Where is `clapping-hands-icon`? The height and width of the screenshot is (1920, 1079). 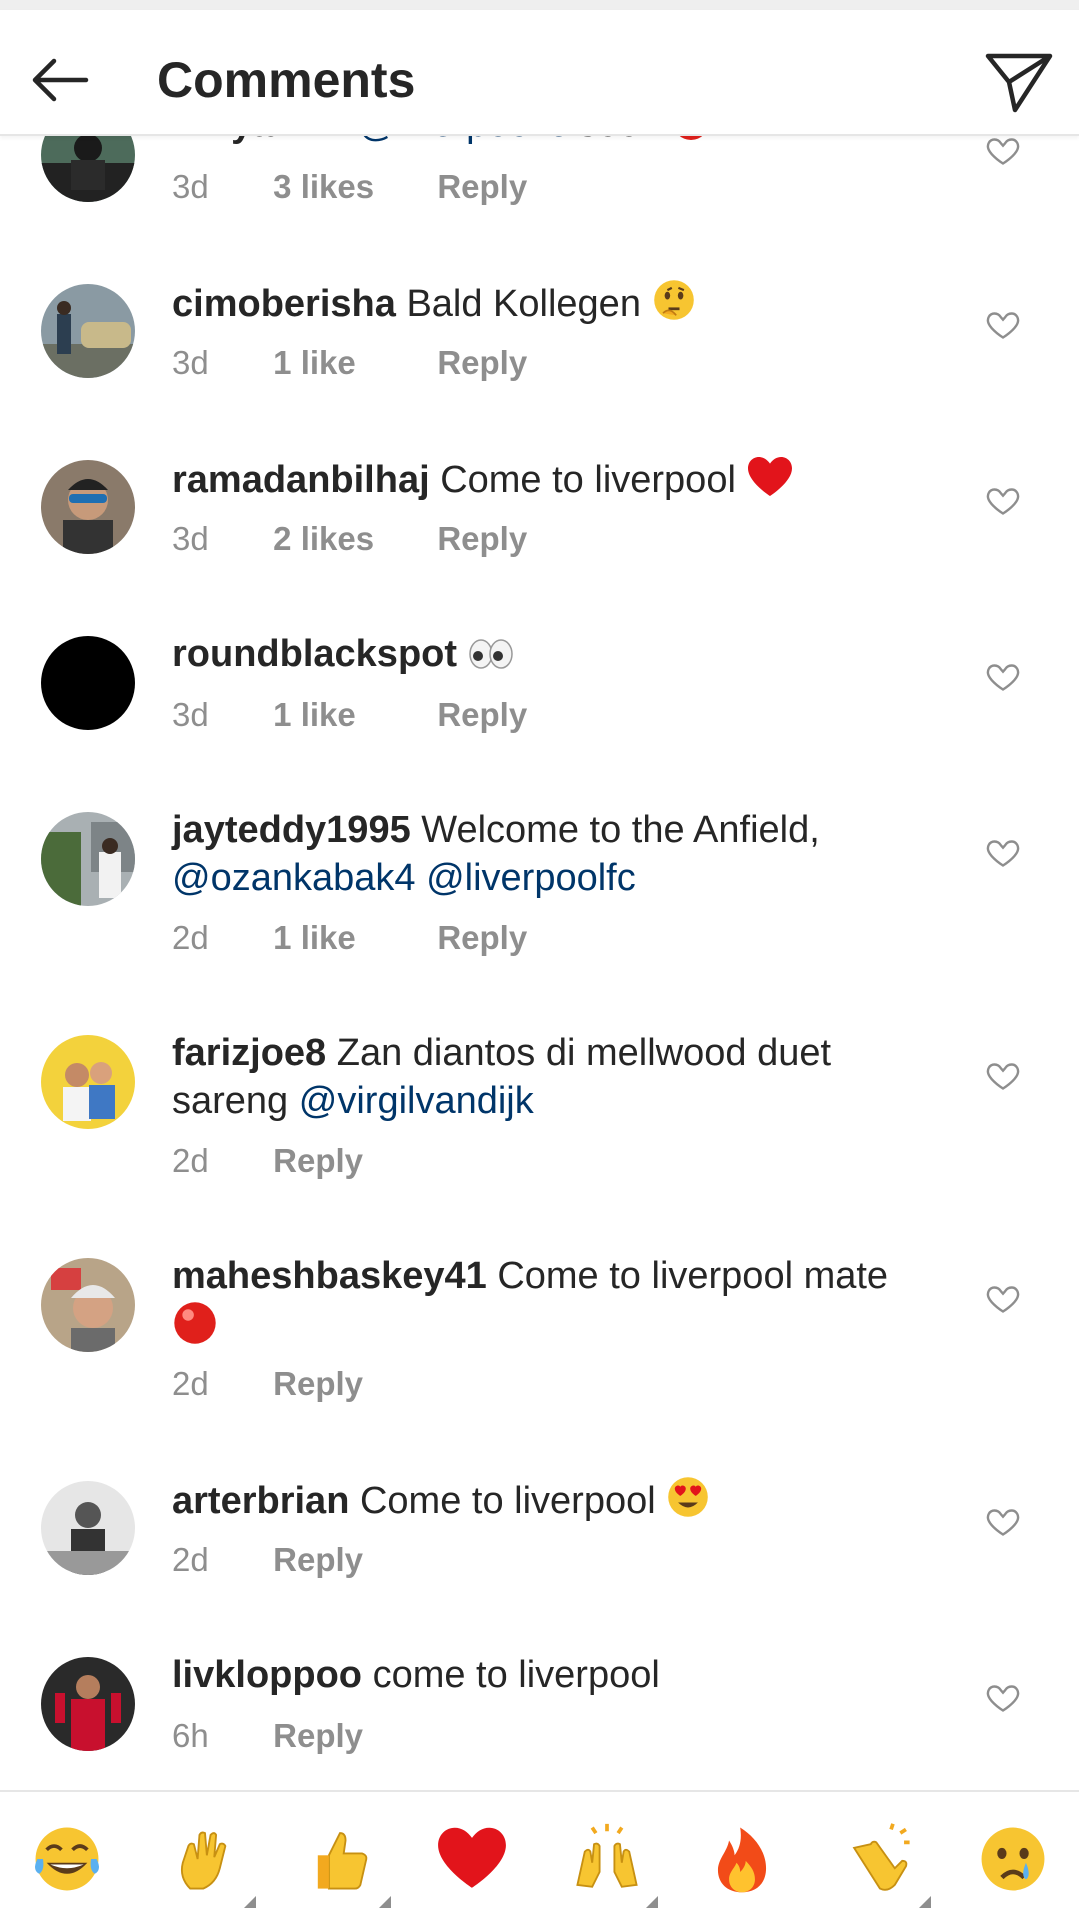 clapping-hands-icon is located at coordinates (887, 1865).